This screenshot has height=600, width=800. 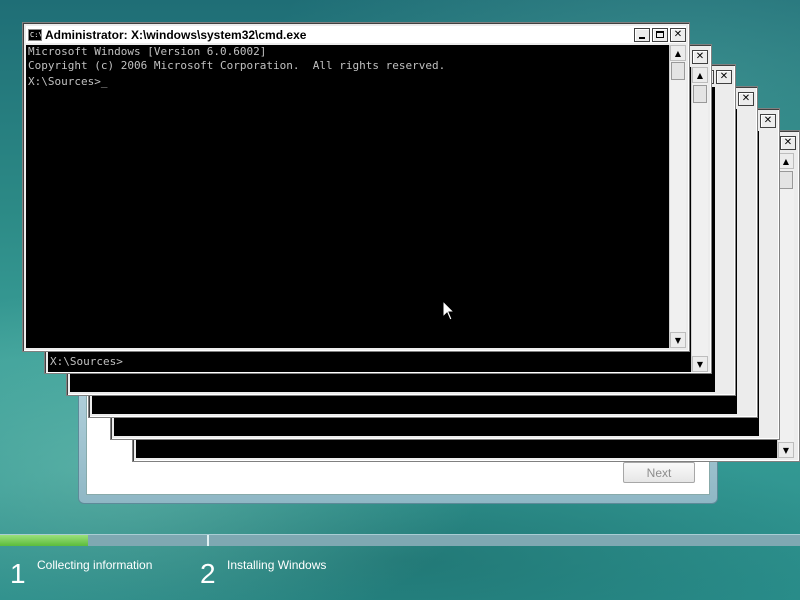 What do you see at coordinates (35, 34) in the screenshot?
I see `console-app-icon: C:\` at bounding box center [35, 34].